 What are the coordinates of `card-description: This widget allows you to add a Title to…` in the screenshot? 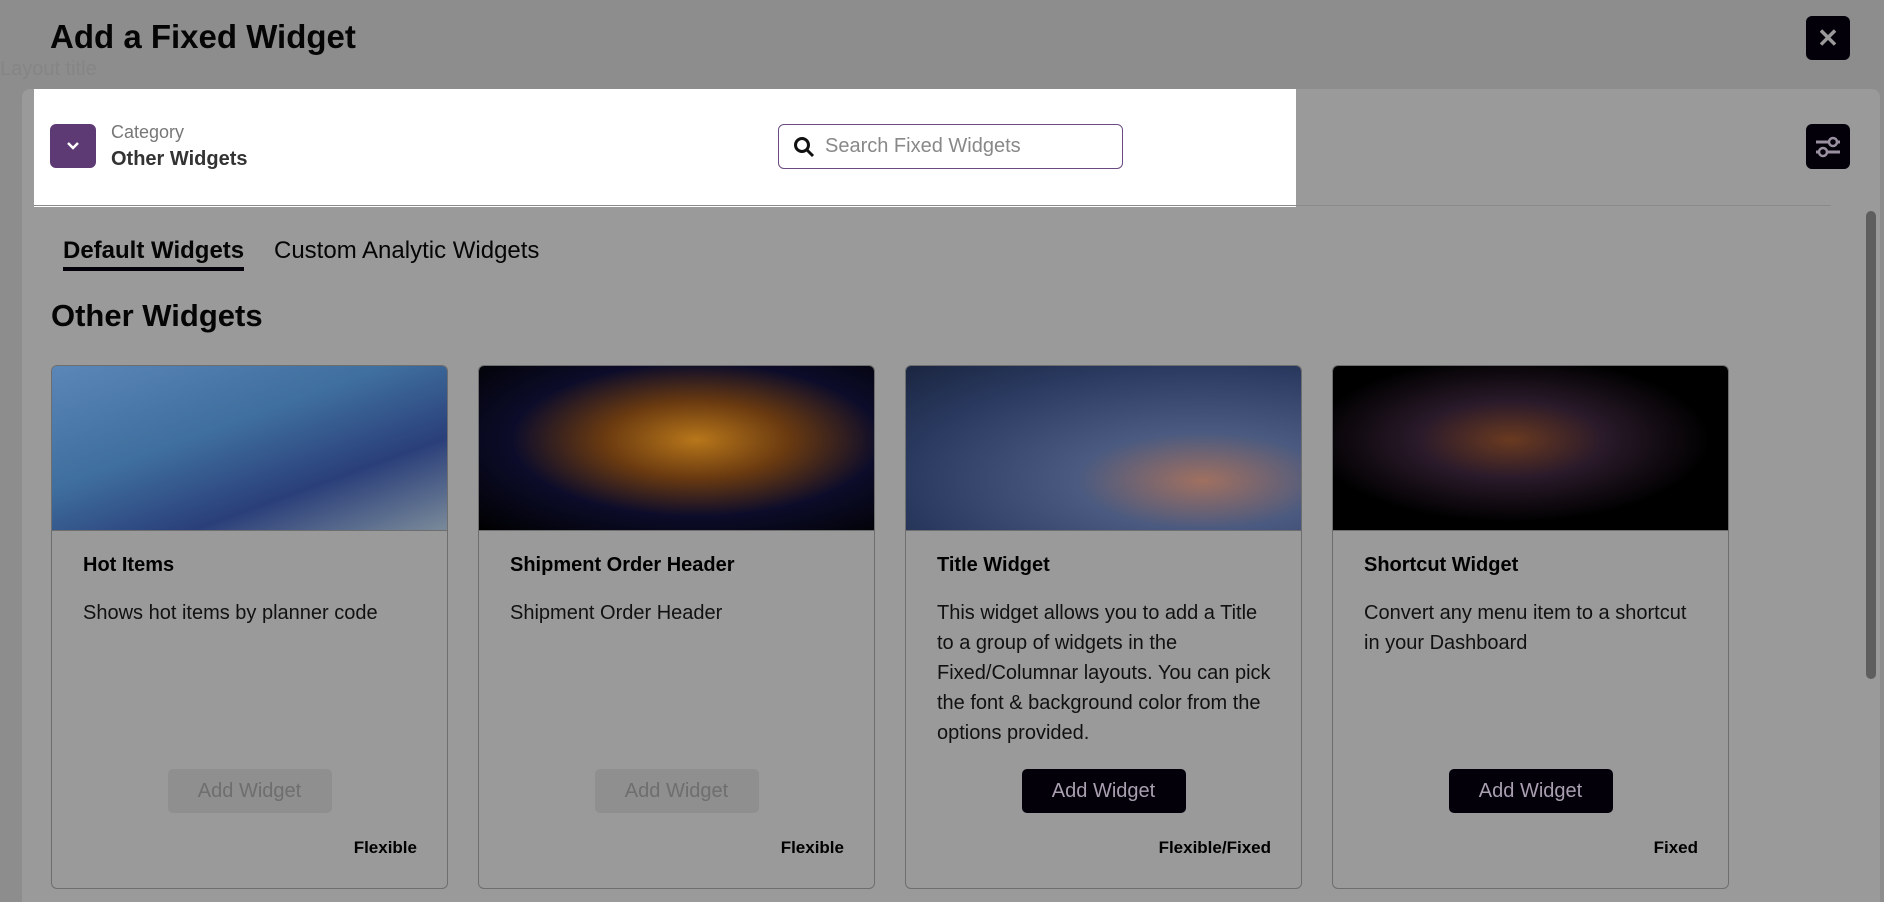 It's located at (1104, 673).